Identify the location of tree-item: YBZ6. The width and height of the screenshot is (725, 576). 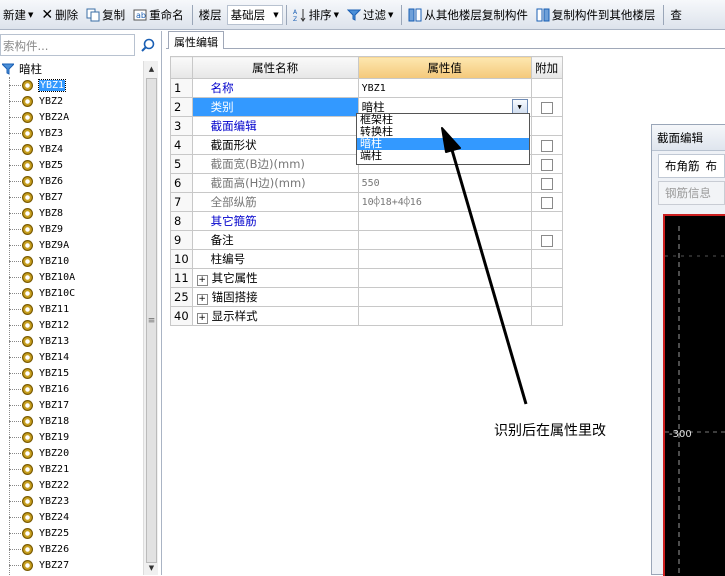
(37, 181).